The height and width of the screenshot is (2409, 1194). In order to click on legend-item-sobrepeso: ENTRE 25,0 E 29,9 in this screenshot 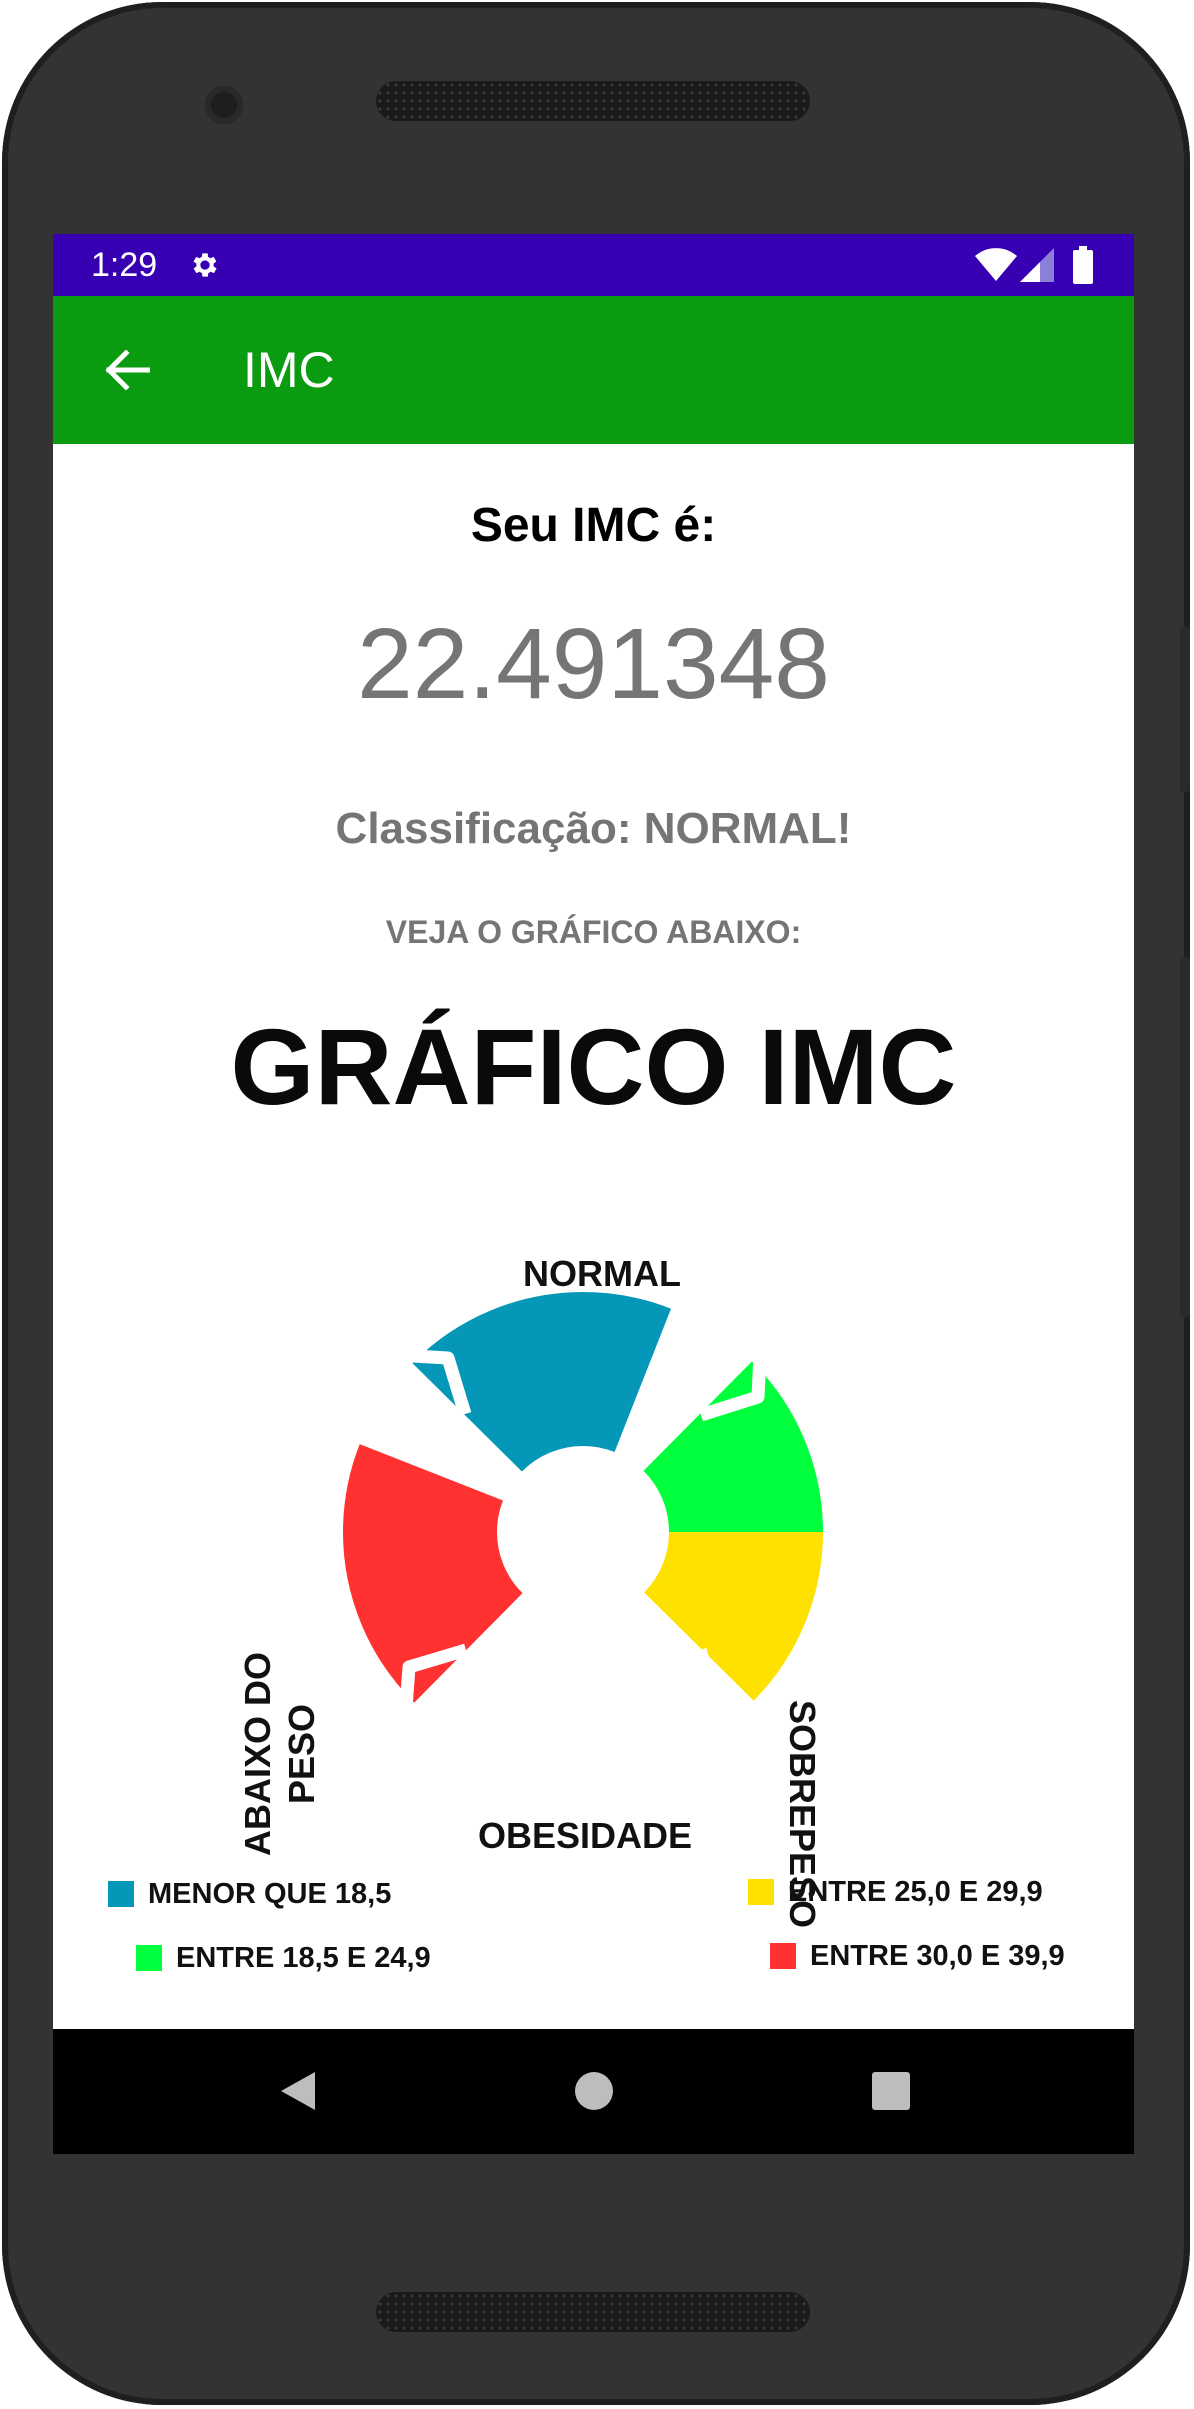, I will do `click(895, 1892)`.